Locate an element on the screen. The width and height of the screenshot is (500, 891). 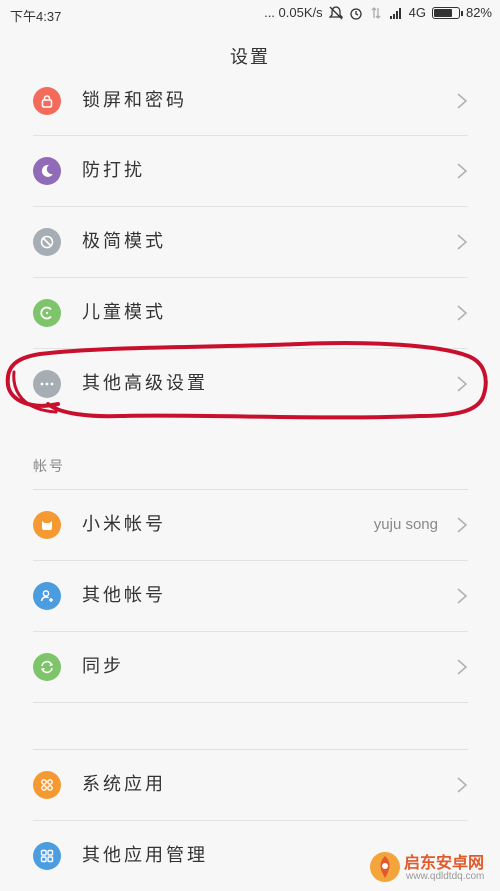
row-label: 防打扰 is located at coordinates (113, 170).